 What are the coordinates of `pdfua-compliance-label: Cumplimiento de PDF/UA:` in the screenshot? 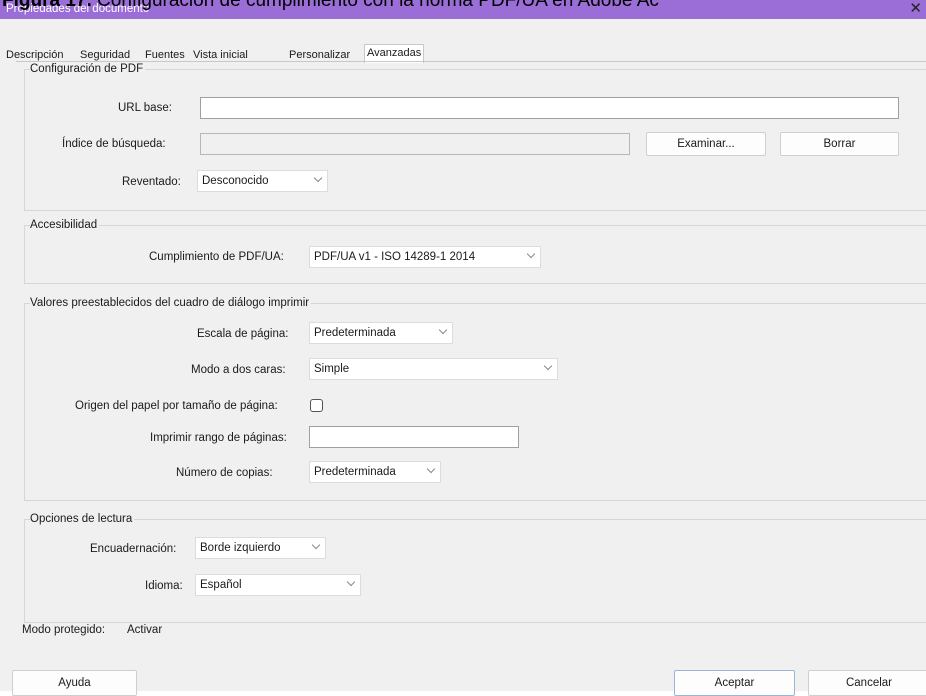 It's located at (216, 257).